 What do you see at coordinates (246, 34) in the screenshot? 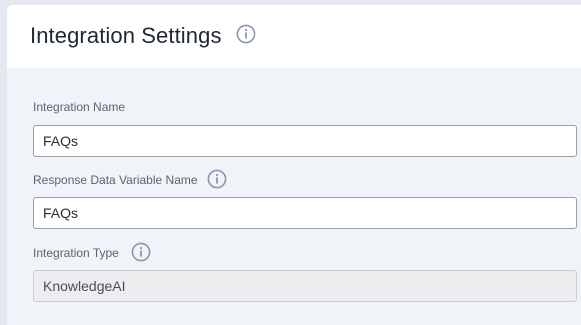
I see `title-info-icon` at bounding box center [246, 34].